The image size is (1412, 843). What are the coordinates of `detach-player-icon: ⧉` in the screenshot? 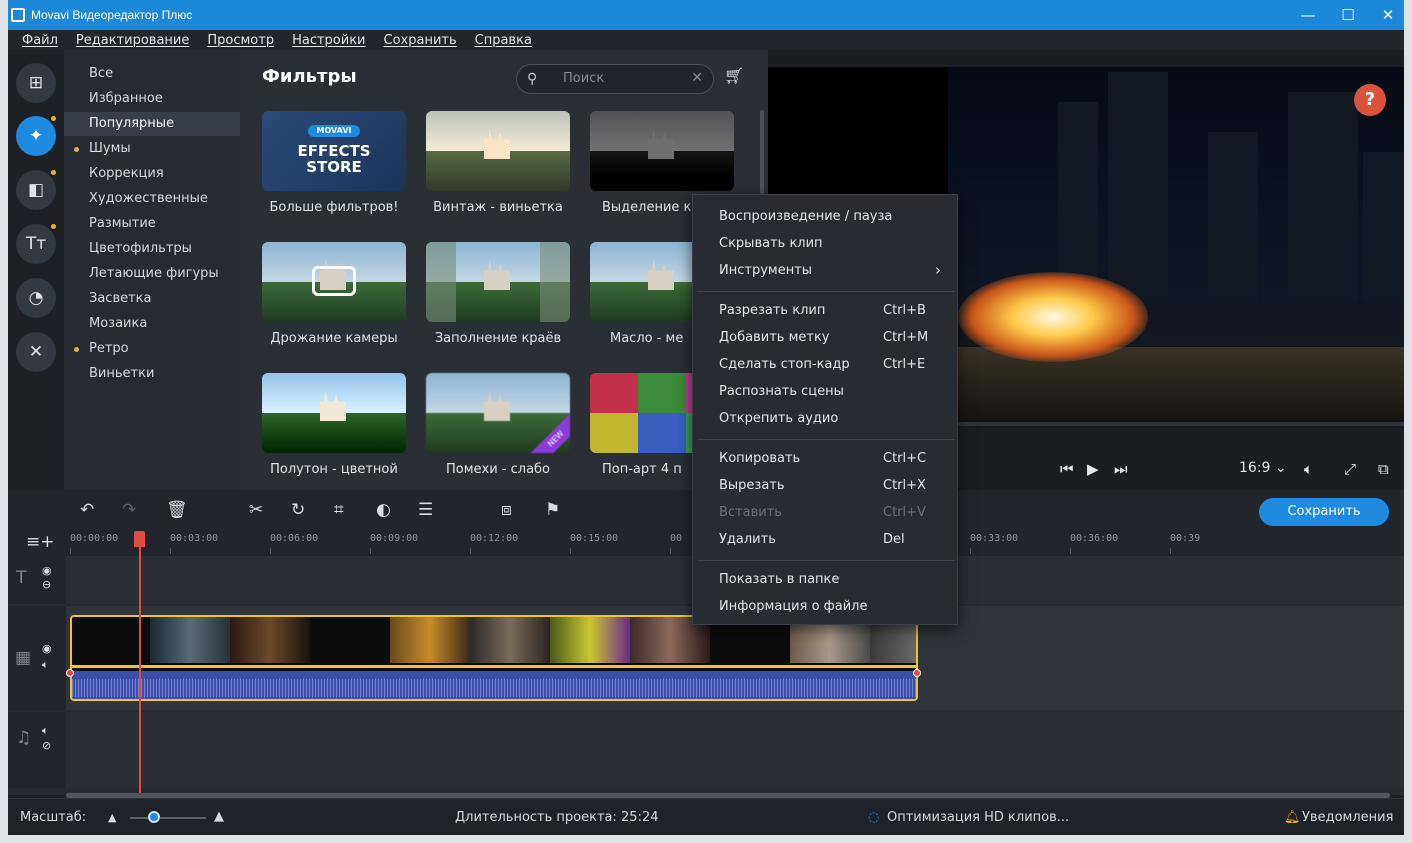 It's located at (1383, 469).